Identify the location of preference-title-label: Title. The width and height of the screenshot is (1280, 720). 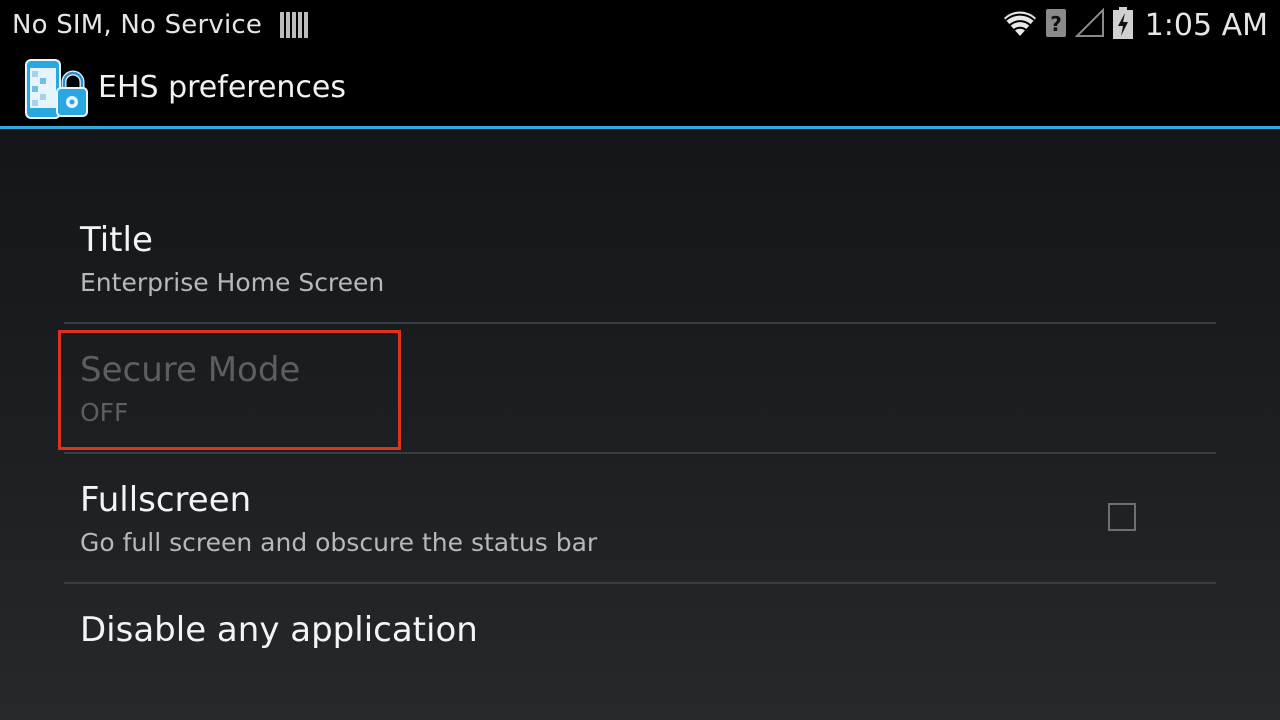
(116, 240).